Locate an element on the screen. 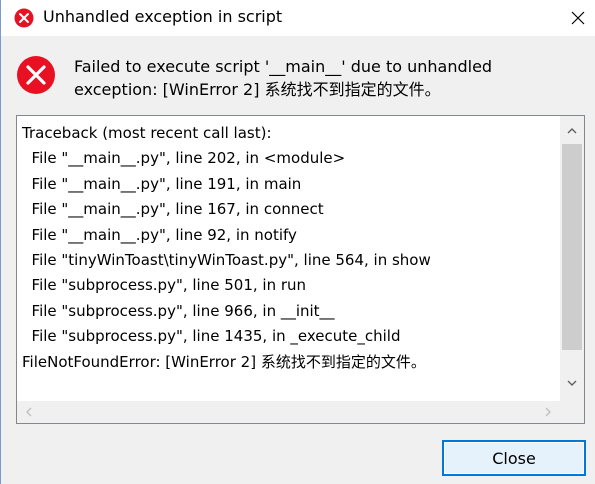  scroll-down-button is located at coordinates (572, 383).